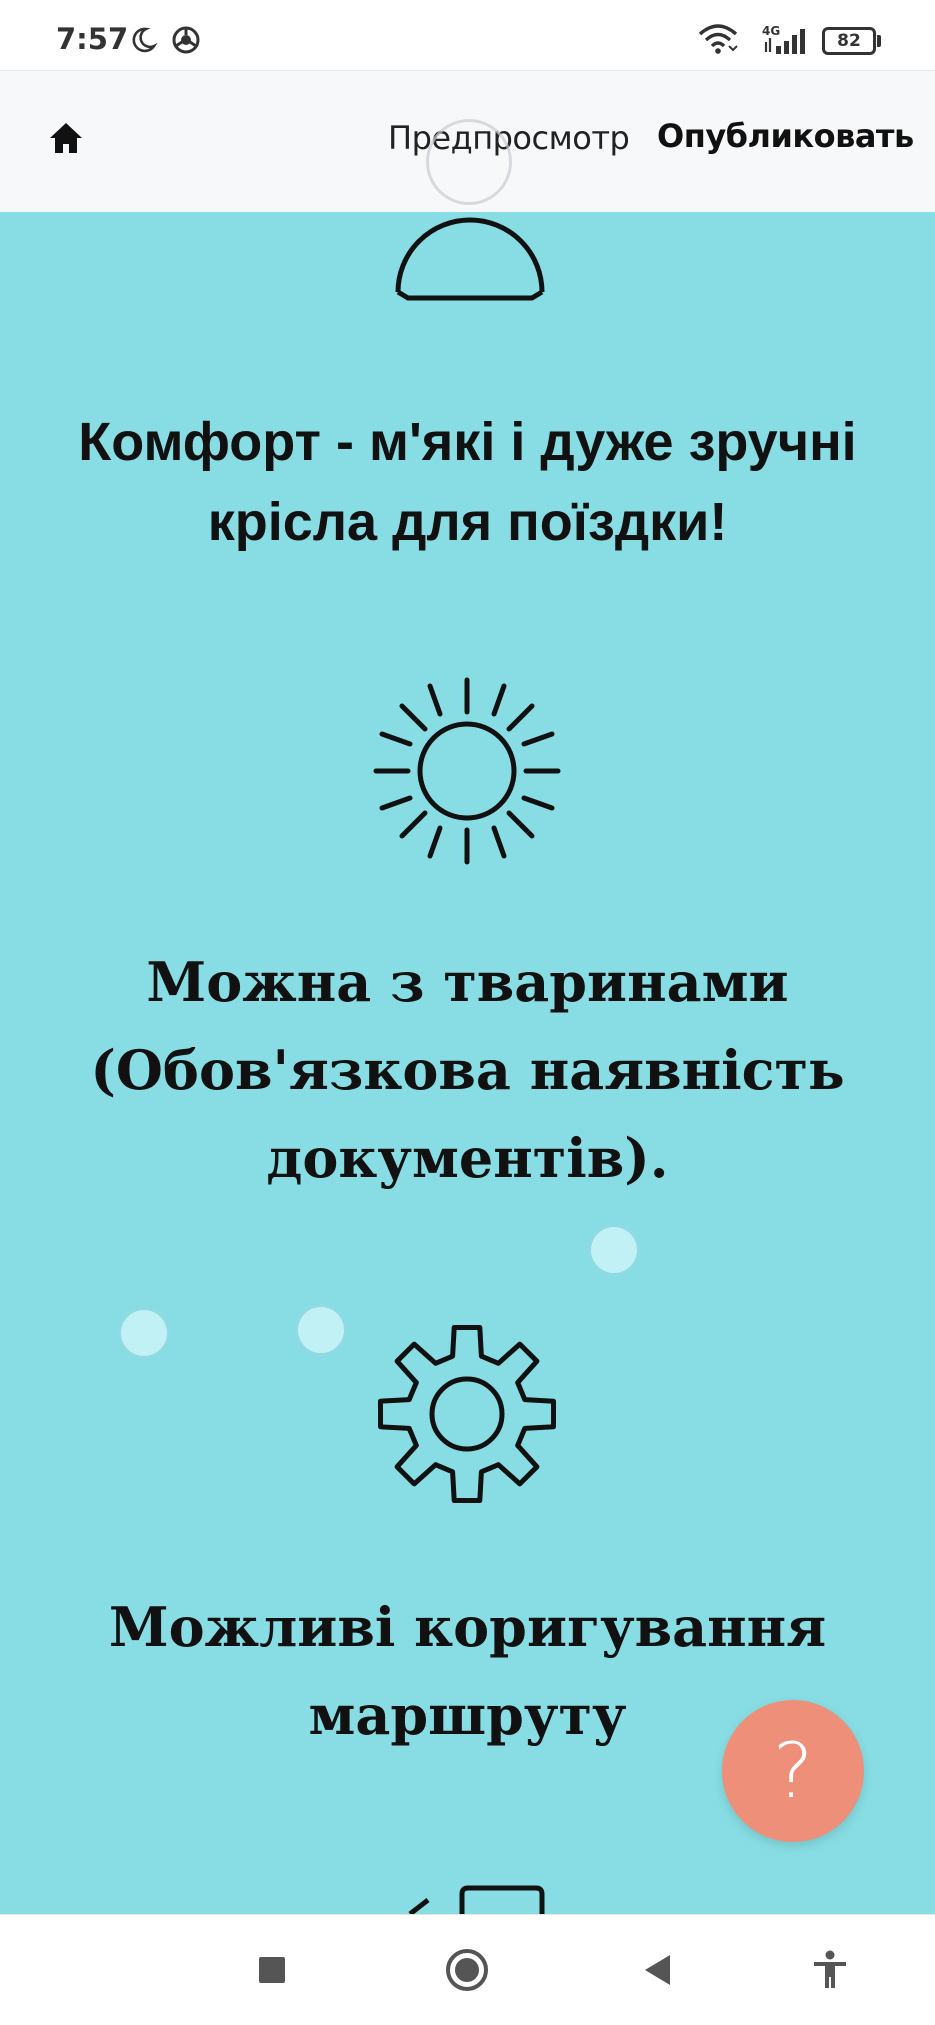  Describe the element at coordinates (793, 1771) in the screenshot. I see `help-button: ?` at that location.